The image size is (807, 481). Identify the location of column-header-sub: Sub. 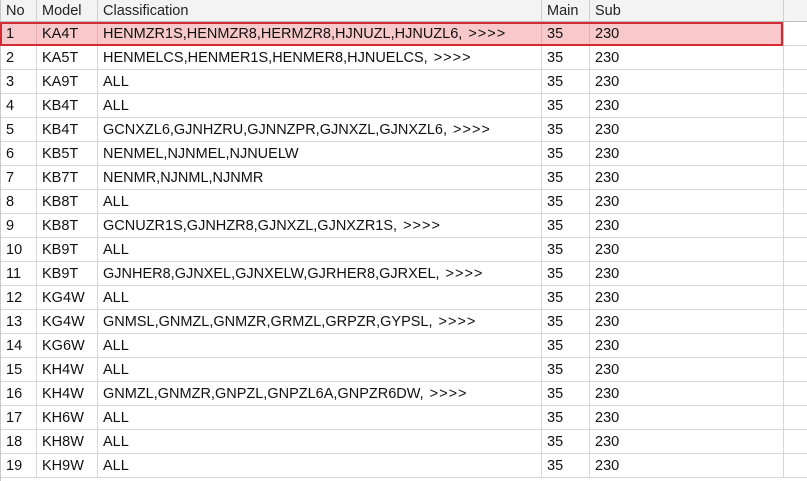
(687, 11).